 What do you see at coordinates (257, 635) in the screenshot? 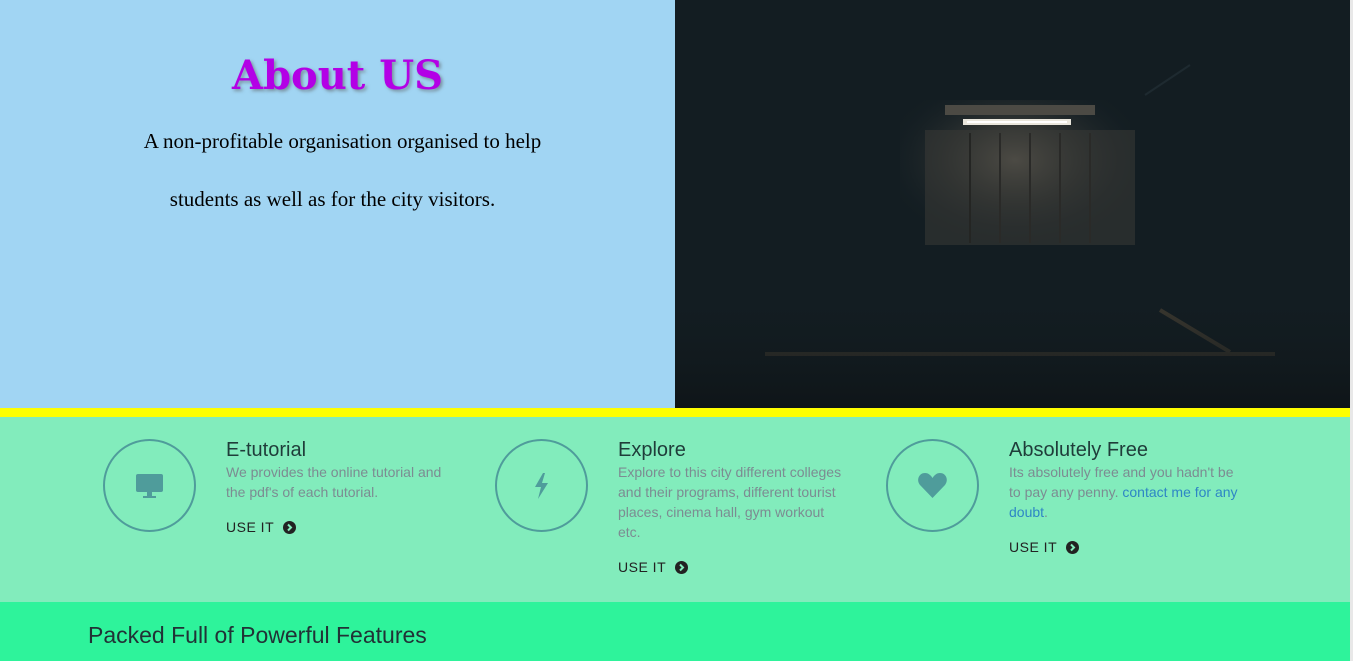
I see `section-heading: Packed Full of Powerful Features` at bounding box center [257, 635].